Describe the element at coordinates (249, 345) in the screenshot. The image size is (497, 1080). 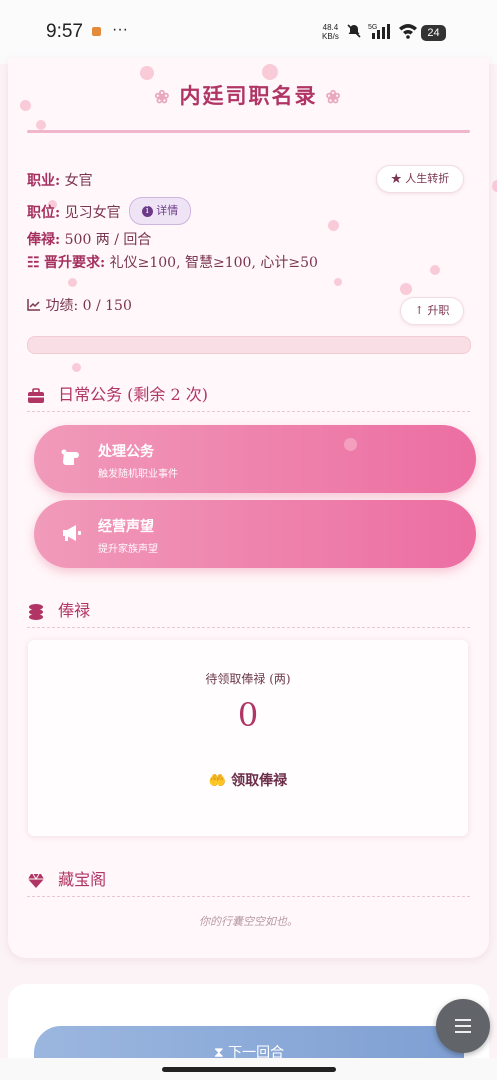
I see `merit-progress-bar` at that location.